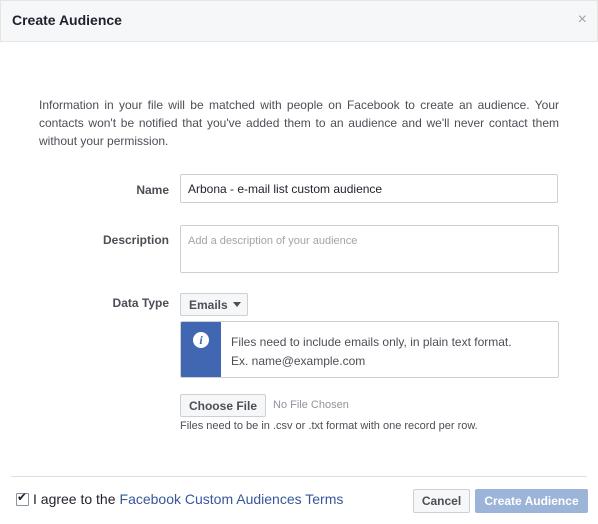 This screenshot has width=598, height=524. What do you see at coordinates (152, 190) in the screenshot?
I see `name-label: Name` at bounding box center [152, 190].